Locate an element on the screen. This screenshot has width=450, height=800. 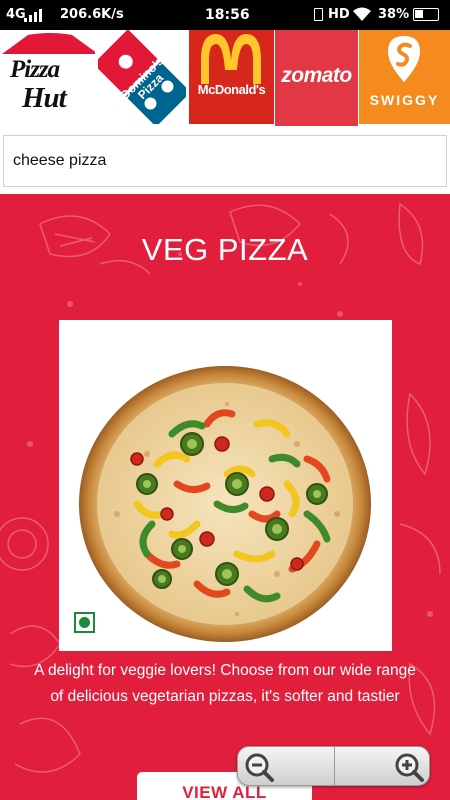
status-bar: 4G 206.6K/s 18:56 HD 38% is located at coordinates (225, 15).